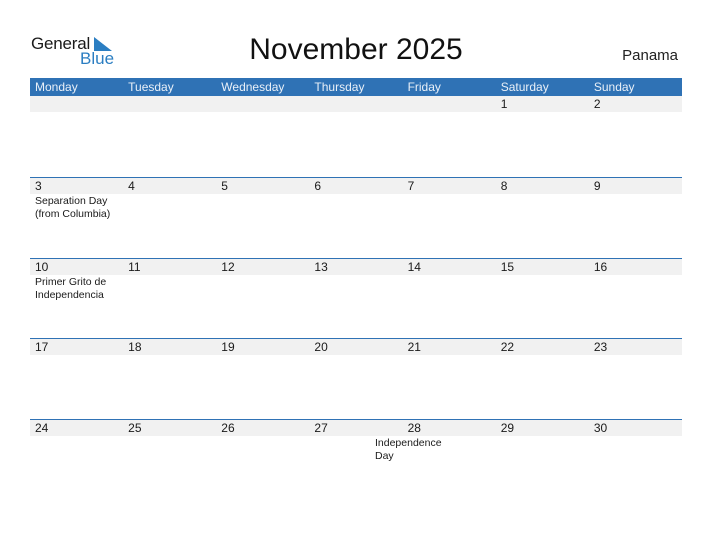 The width and height of the screenshot is (712, 550). Describe the element at coordinates (597, 186) in the screenshot. I see `day-number: 9` at that location.